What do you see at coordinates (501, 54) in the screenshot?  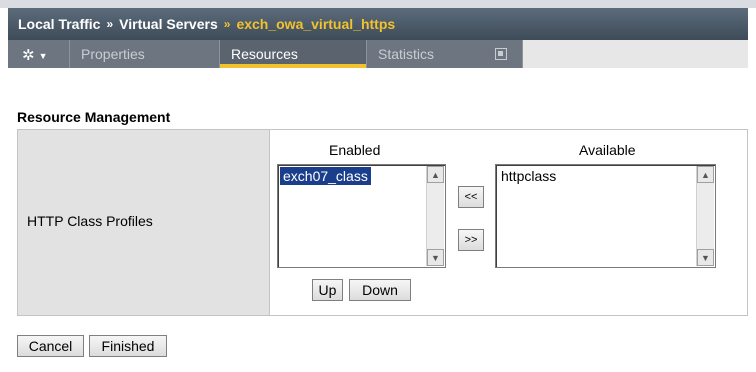 I see `external-link-icon` at bounding box center [501, 54].